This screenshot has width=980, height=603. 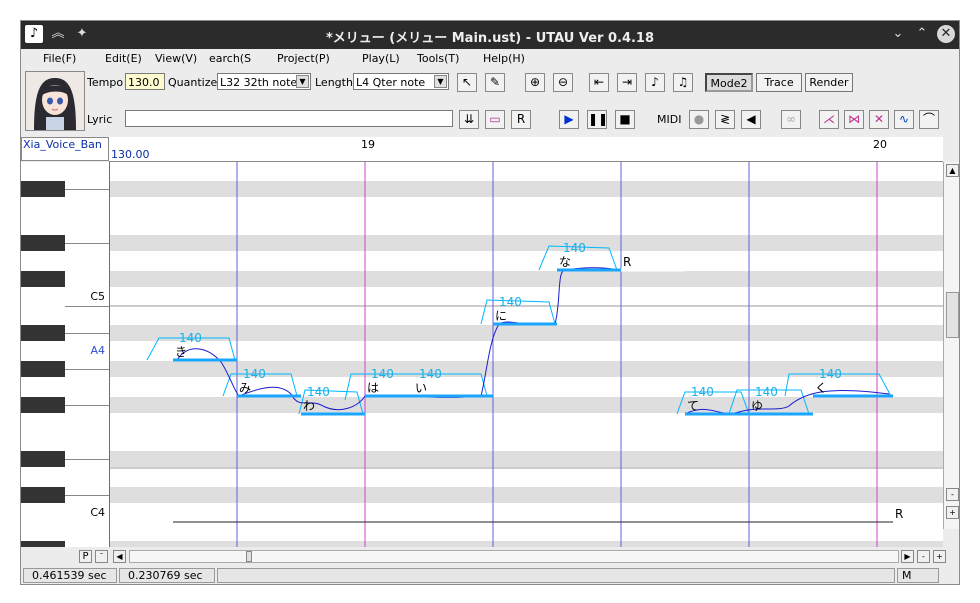 I want to click on vertical-scrollbar: ▲ - +, so click(x=951, y=345).